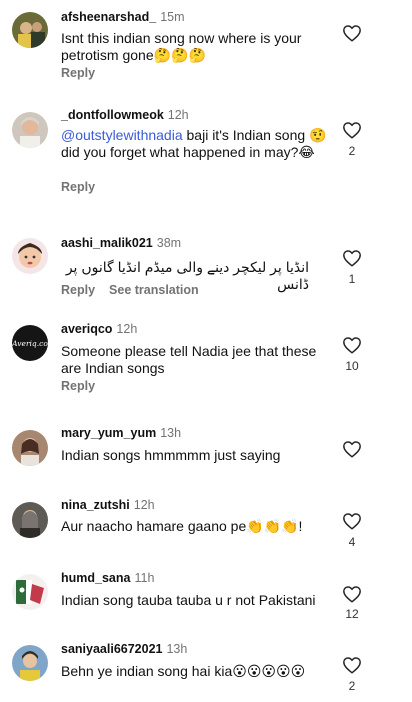  Describe the element at coordinates (108, 433) in the screenshot. I see `username: mary_yum_yum` at that location.